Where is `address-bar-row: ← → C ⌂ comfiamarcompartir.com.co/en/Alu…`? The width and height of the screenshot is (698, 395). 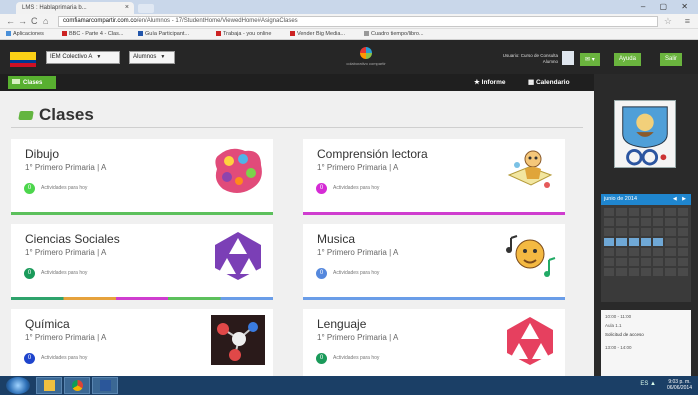 address-bar-row: ← → C ⌂ comfiamarcompartir.com.co/en/Alu… is located at coordinates (349, 21).